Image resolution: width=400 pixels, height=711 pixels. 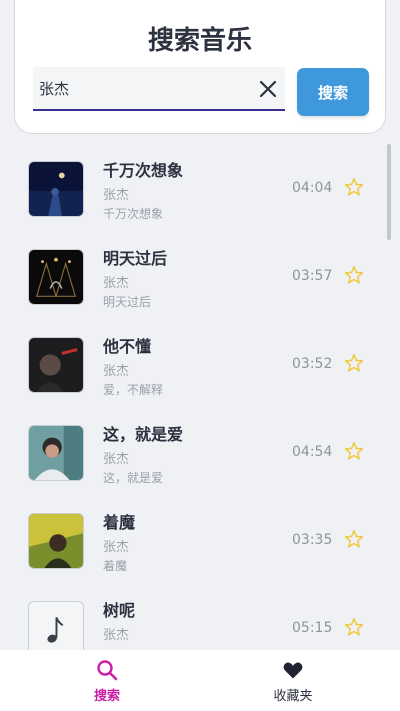 What do you see at coordinates (143, 170) in the screenshot?
I see `song-title: 千万次想象` at bounding box center [143, 170].